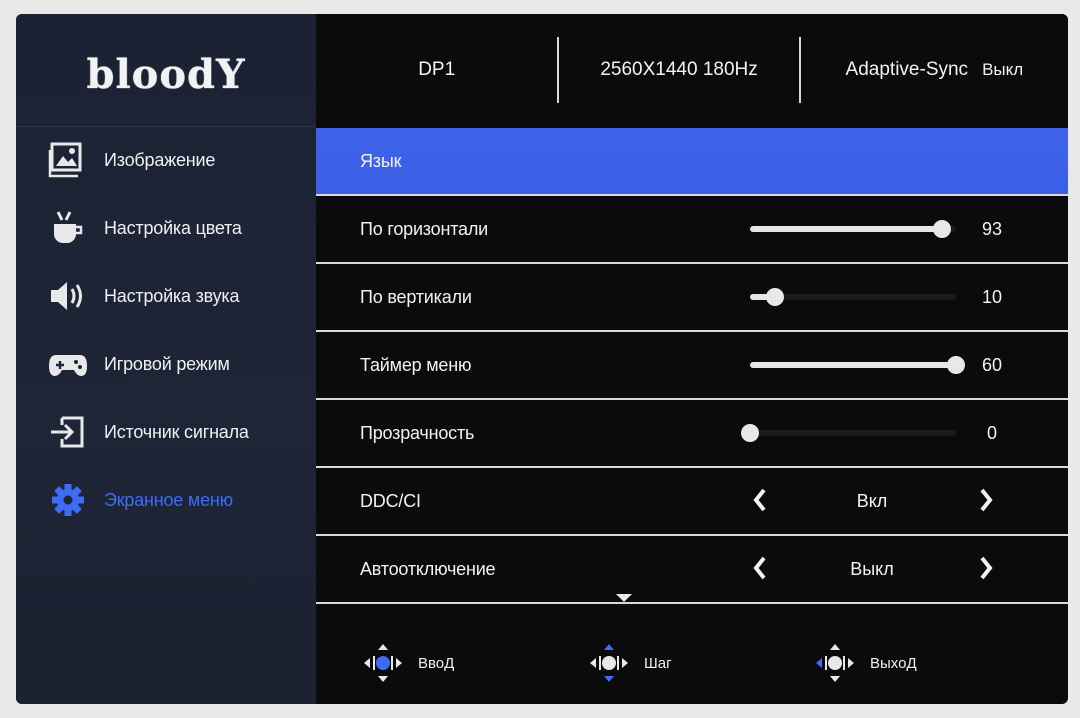 The width and height of the screenshot is (1080, 718). I want to click on color-icon, so click(68, 228).